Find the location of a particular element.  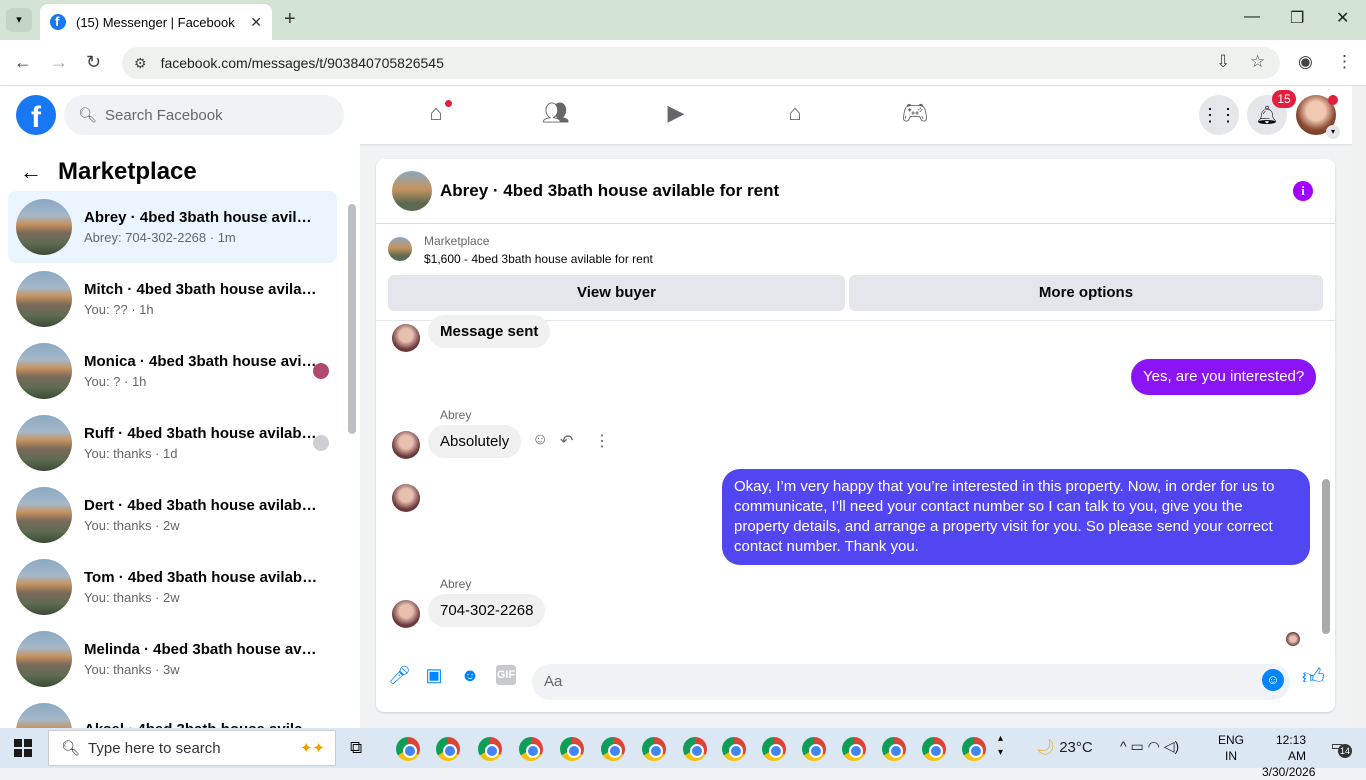

show-hidden-icons-icon: ^ is located at coordinates (1123, 746).